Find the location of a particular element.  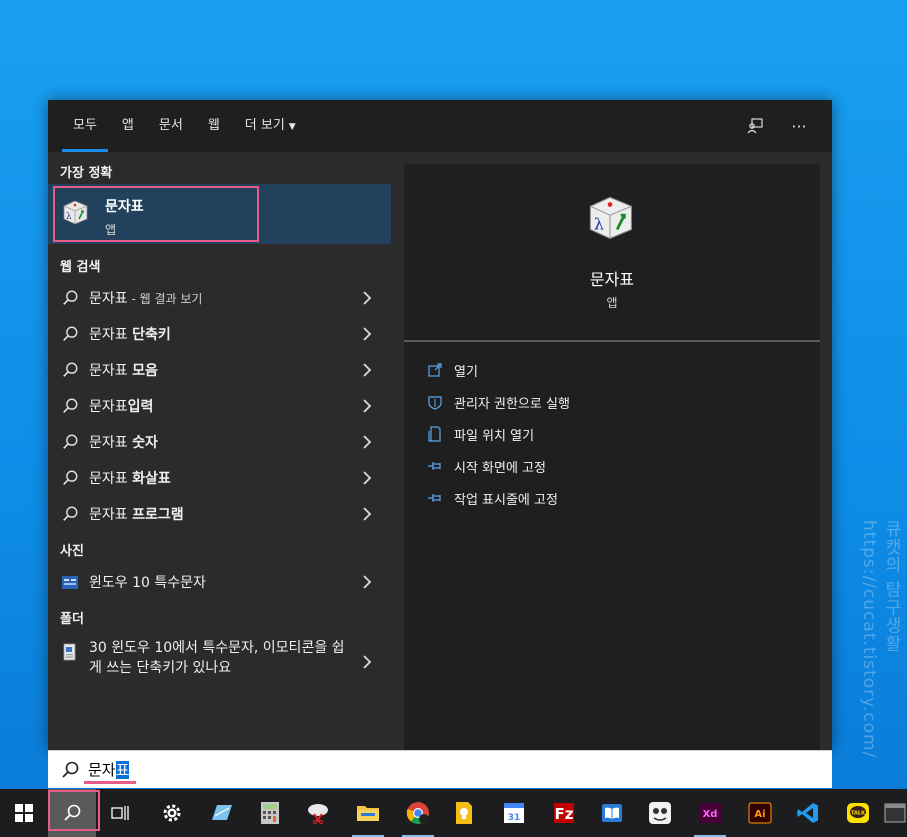

preview-action: 관리자 권한으로 실행 is located at coordinates (498, 402).